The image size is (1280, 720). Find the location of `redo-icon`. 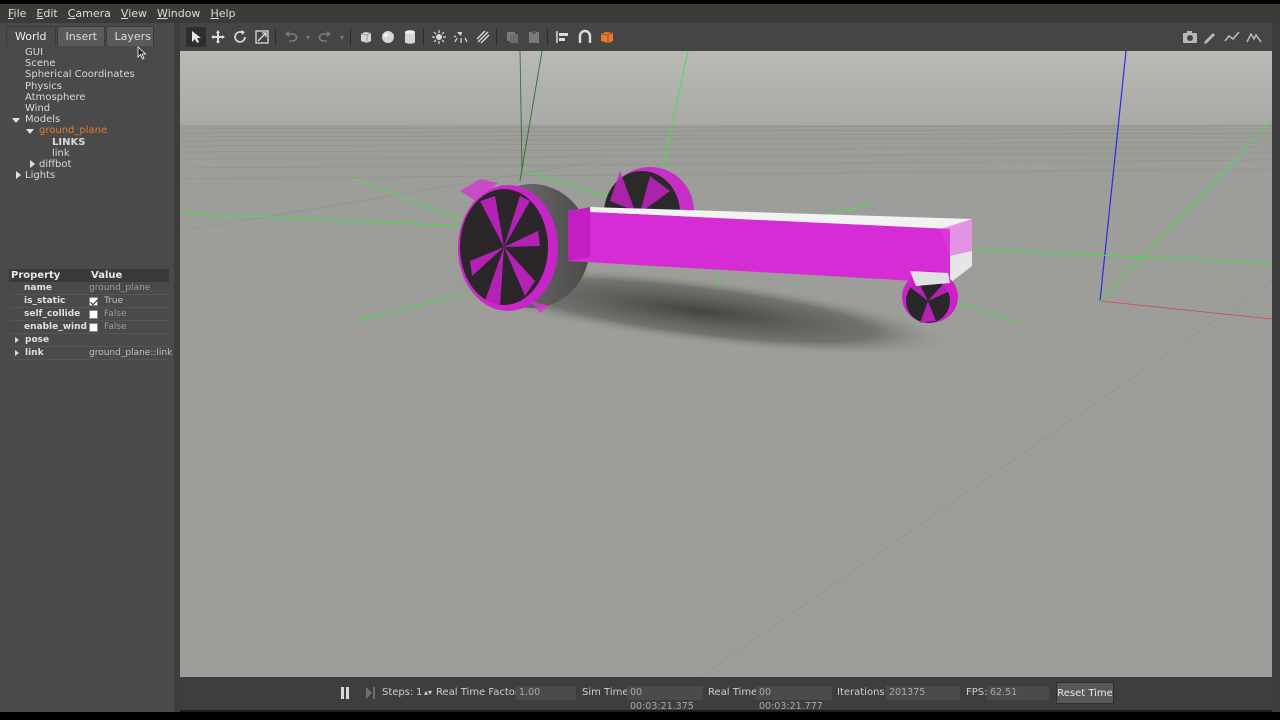

redo-icon is located at coordinates (325, 37).